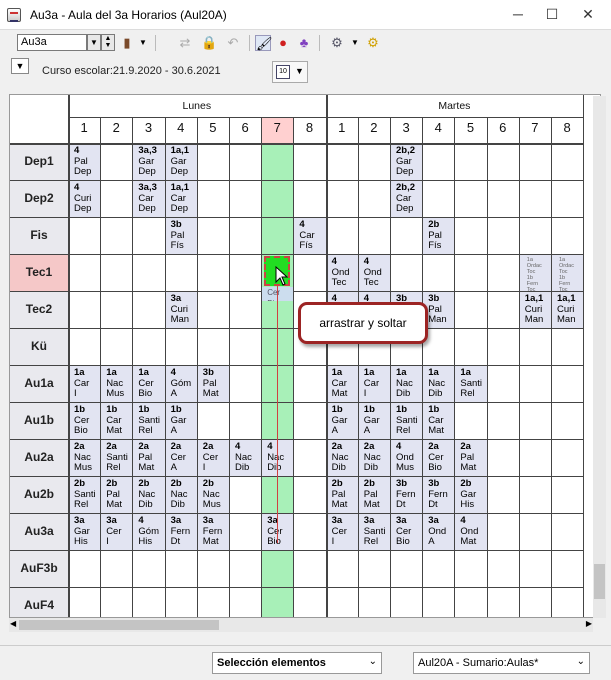 This screenshot has width=611, height=680. I want to click on lesson-cell: 2b,2 Gar Dep, so click(407, 162).